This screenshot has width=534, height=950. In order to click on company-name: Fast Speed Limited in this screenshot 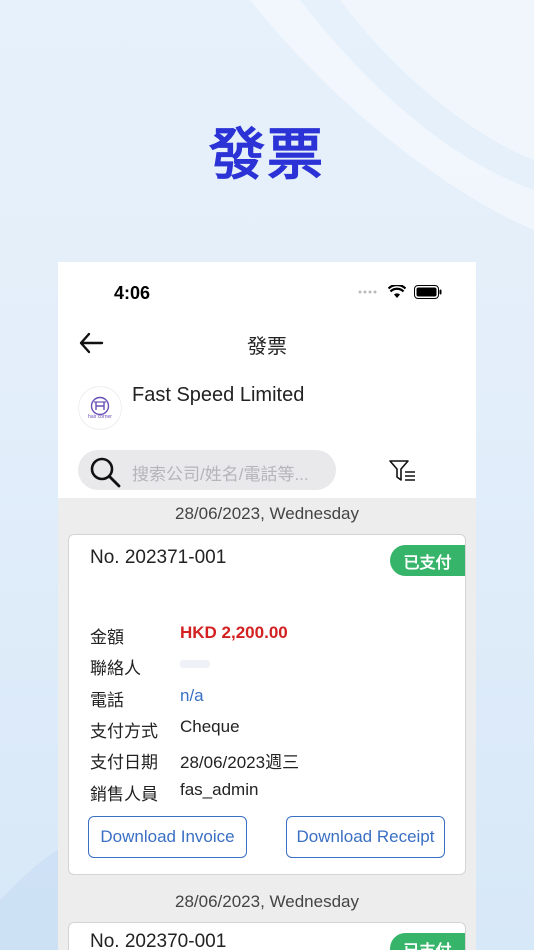, I will do `click(218, 395)`.